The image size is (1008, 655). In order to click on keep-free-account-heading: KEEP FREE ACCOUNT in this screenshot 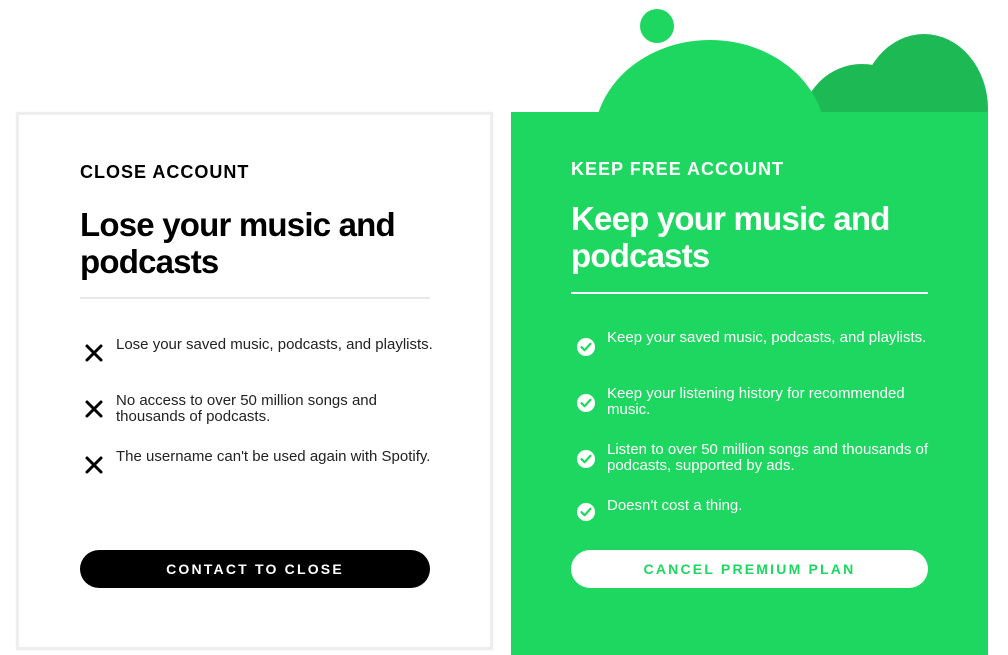, I will do `click(678, 169)`.